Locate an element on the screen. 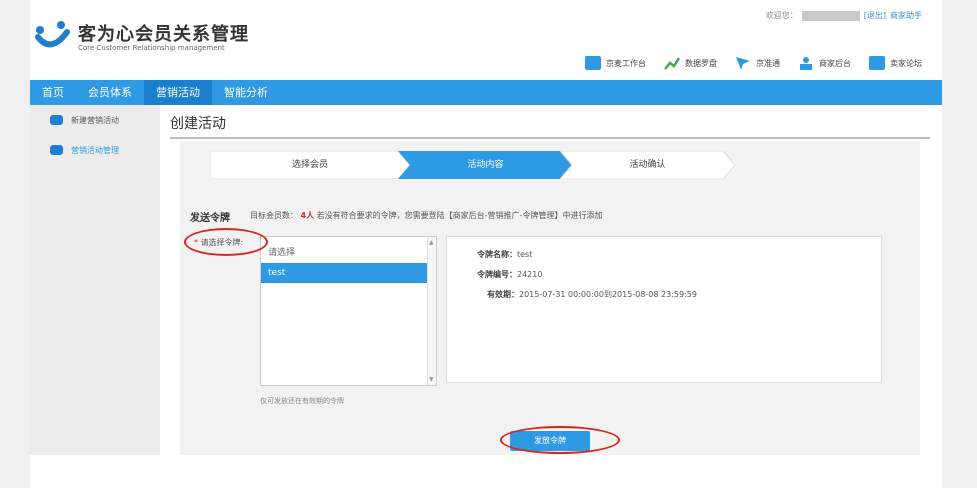 The height and width of the screenshot is (488, 977). token-code-label: 令牌编号： is located at coordinates (497, 274).